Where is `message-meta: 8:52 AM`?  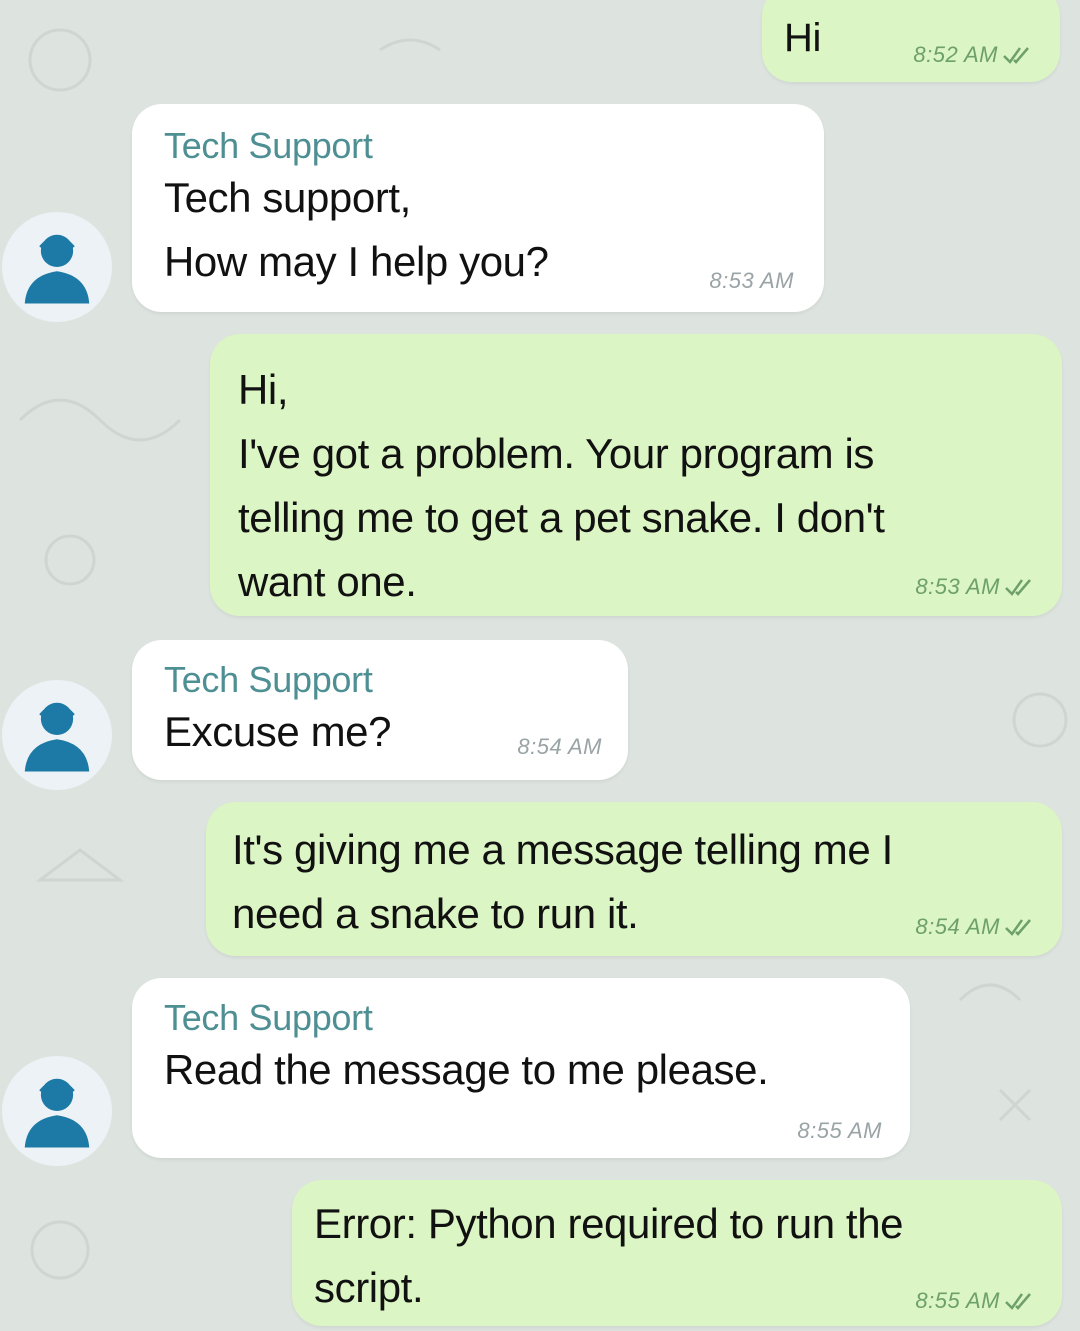
message-meta: 8:52 AM is located at coordinates (972, 55).